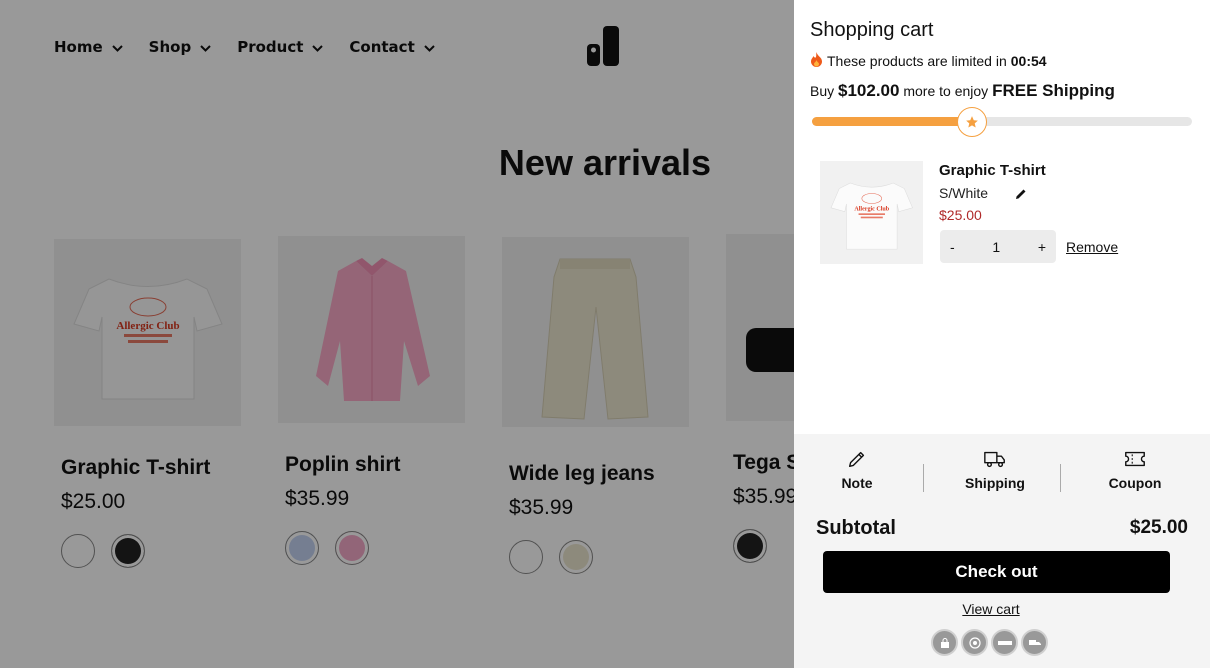  I want to click on increase-quantity-button: +, so click(1042, 247).